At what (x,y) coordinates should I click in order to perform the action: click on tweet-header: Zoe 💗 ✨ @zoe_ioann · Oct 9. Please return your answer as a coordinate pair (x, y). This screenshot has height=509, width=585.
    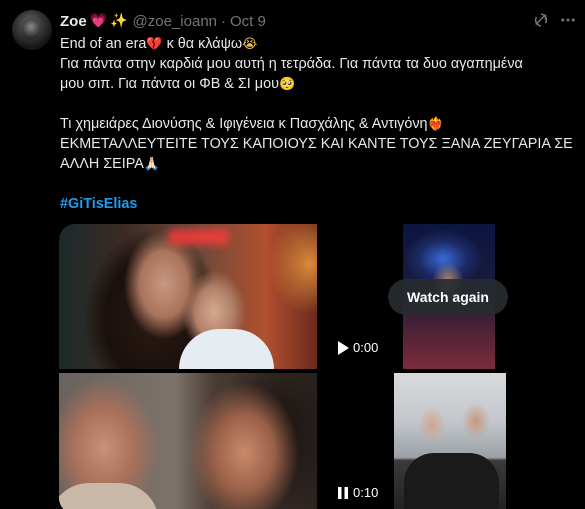
    Looking at the image, I should click on (163, 21).